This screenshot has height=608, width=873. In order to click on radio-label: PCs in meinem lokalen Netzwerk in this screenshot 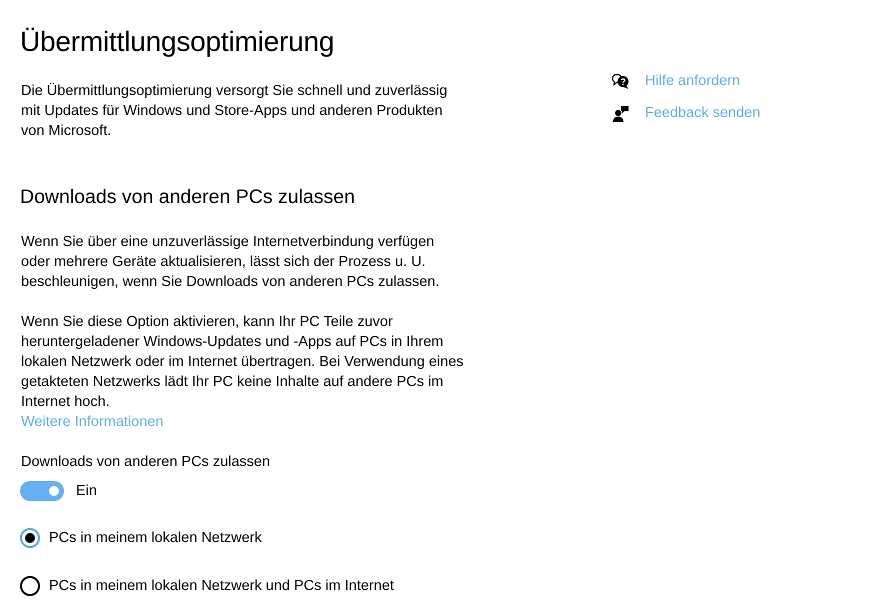, I will do `click(155, 538)`.